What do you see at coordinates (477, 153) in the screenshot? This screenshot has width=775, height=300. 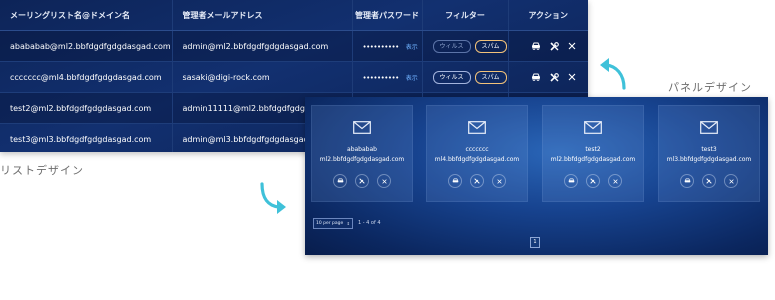 I see `list-card: ccccccc ml4.bbfdgdfgdgdasgad.com` at bounding box center [477, 153].